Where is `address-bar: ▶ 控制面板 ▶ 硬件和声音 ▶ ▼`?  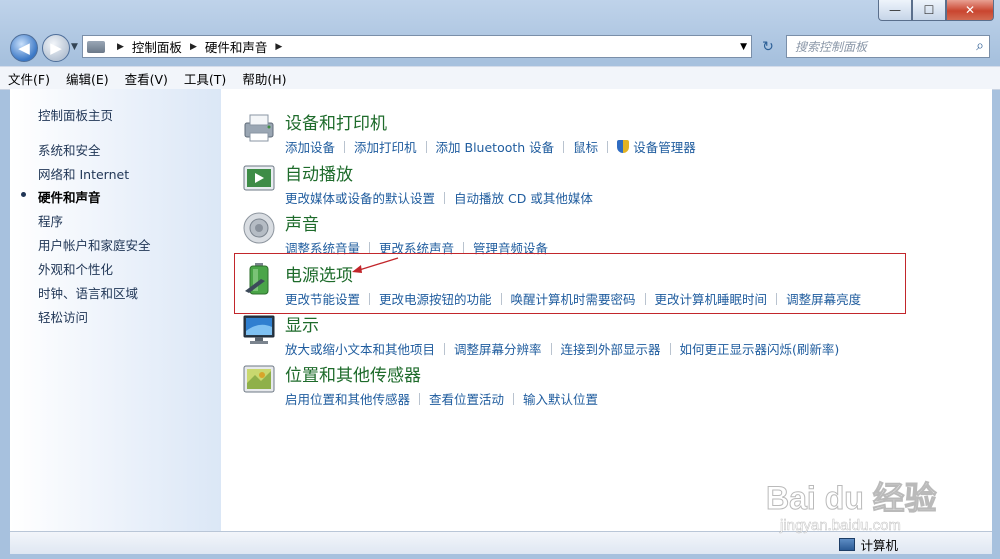
address-bar: ▶ 控制面板 ▶ 硬件和声音 ▶ ▼ is located at coordinates (417, 46).